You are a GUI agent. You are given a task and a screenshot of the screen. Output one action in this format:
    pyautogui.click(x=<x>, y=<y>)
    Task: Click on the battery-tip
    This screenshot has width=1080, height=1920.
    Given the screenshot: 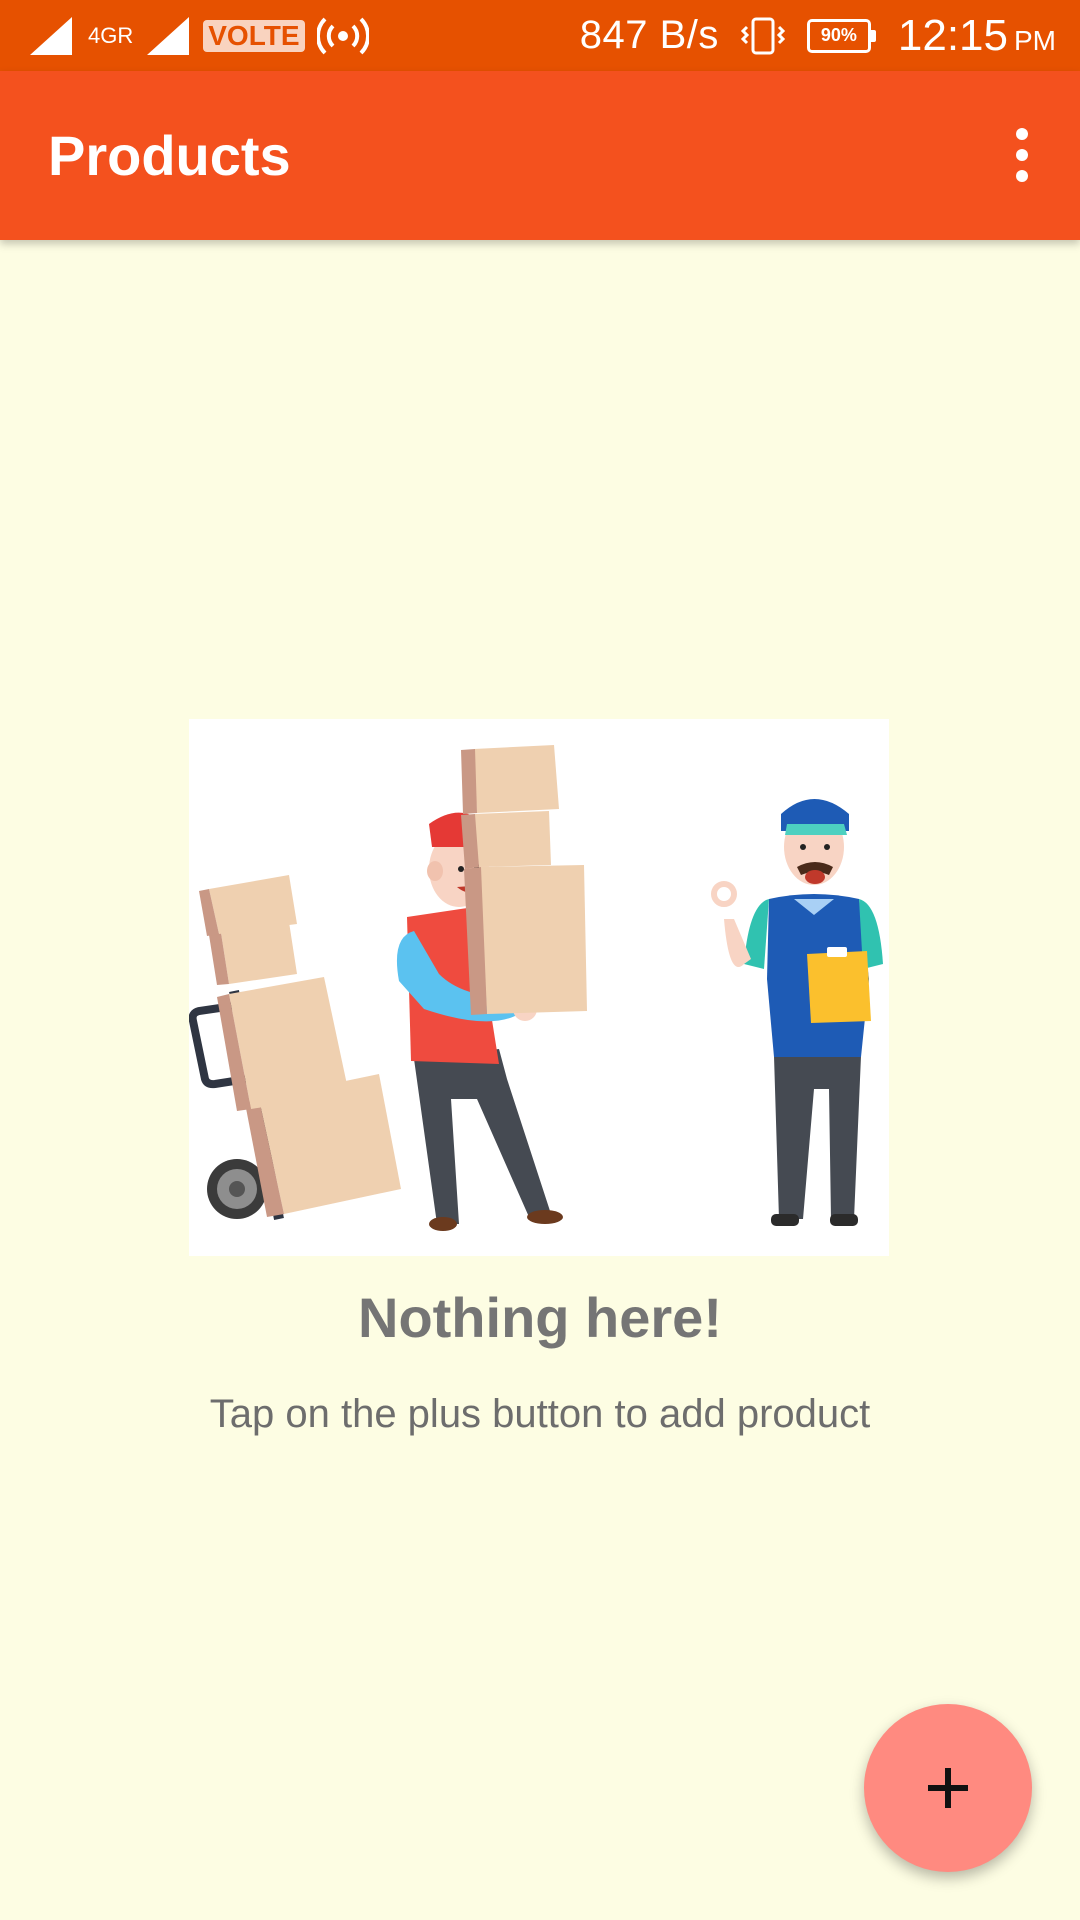 What is the action you would take?
    pyautogui.click(x=873, y=35)
    